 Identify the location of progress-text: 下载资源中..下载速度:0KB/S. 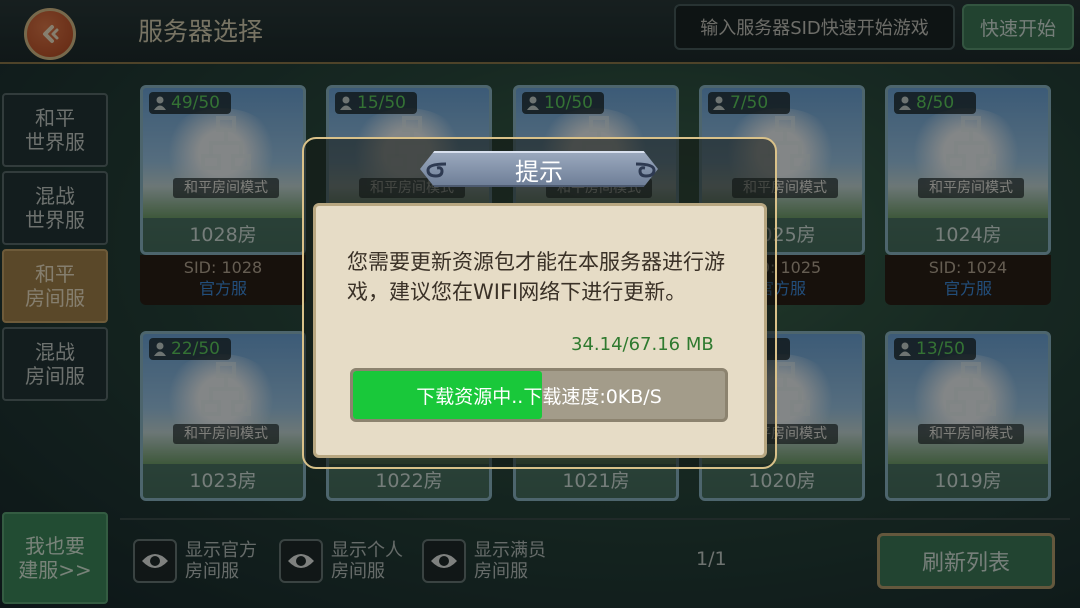
(539, 396).